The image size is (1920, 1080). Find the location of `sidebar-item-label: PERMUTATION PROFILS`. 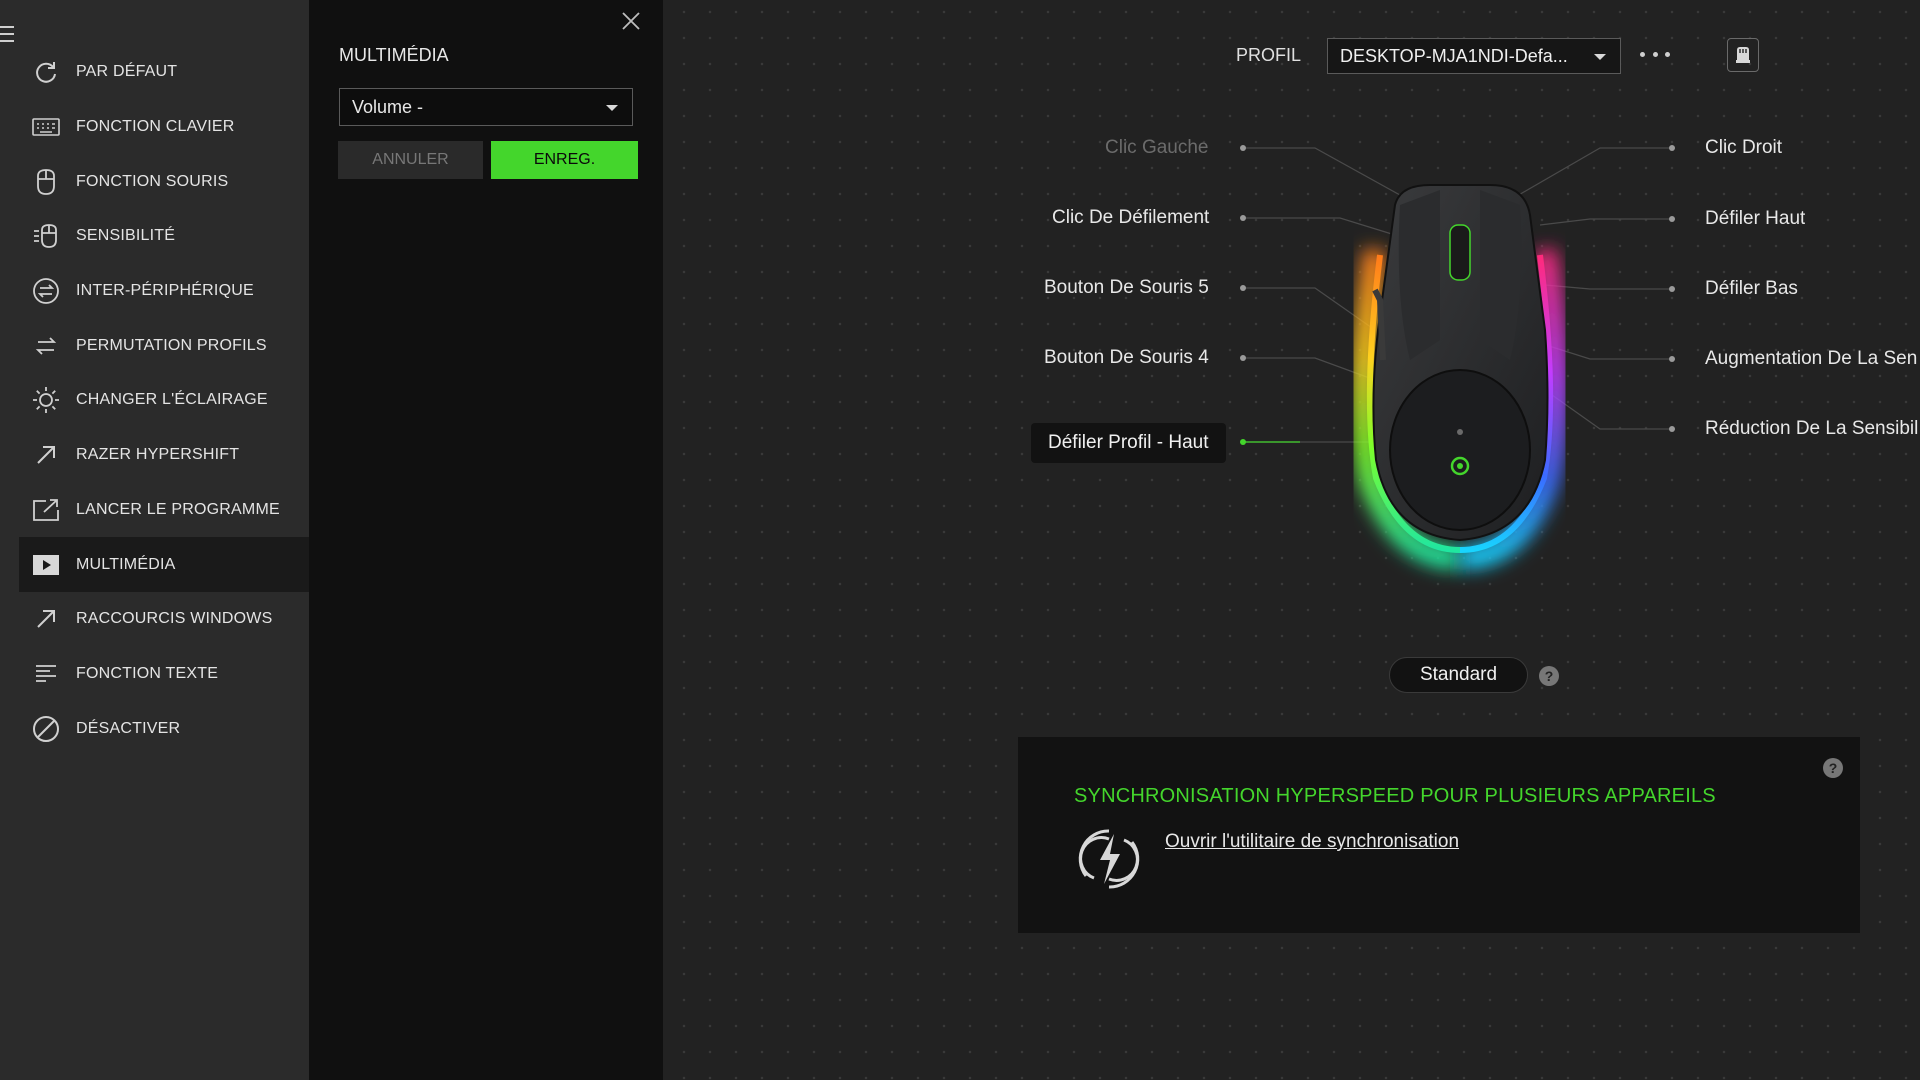

sidebar-item-label: PERMUTATION PROFILS is located at coordinates (171, 345).